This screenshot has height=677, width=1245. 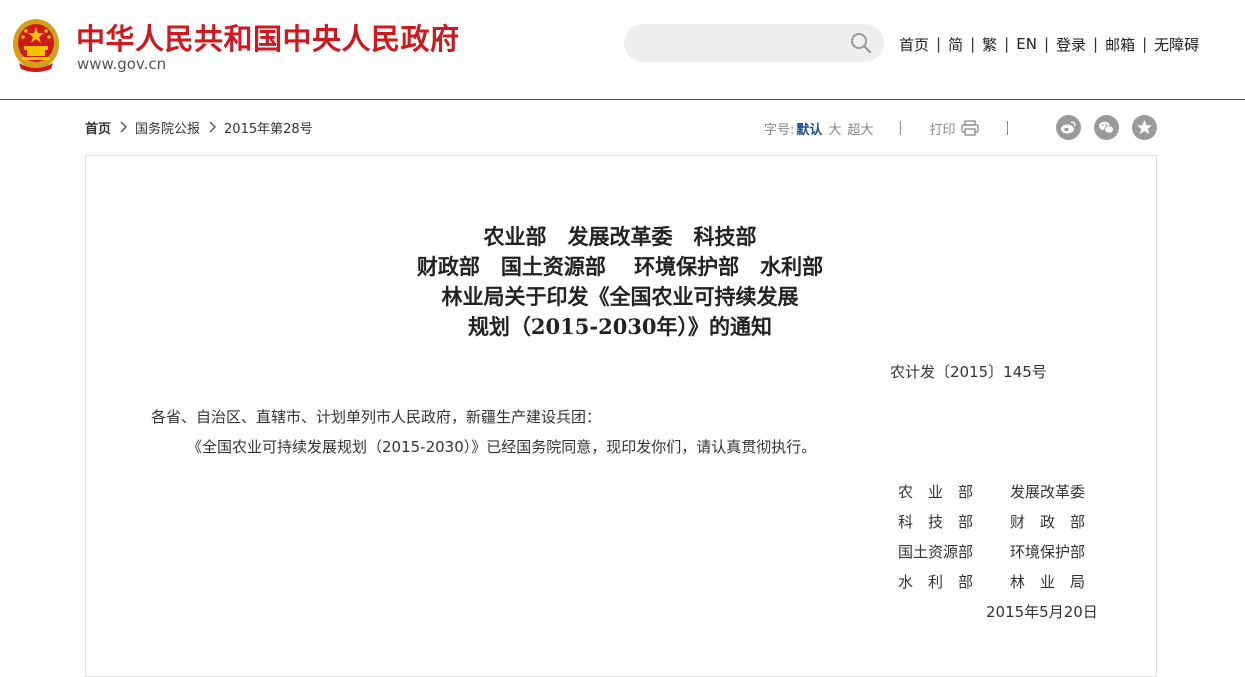 I want to click on site-domain: www.gov.cn, so click(x=122, y=64).